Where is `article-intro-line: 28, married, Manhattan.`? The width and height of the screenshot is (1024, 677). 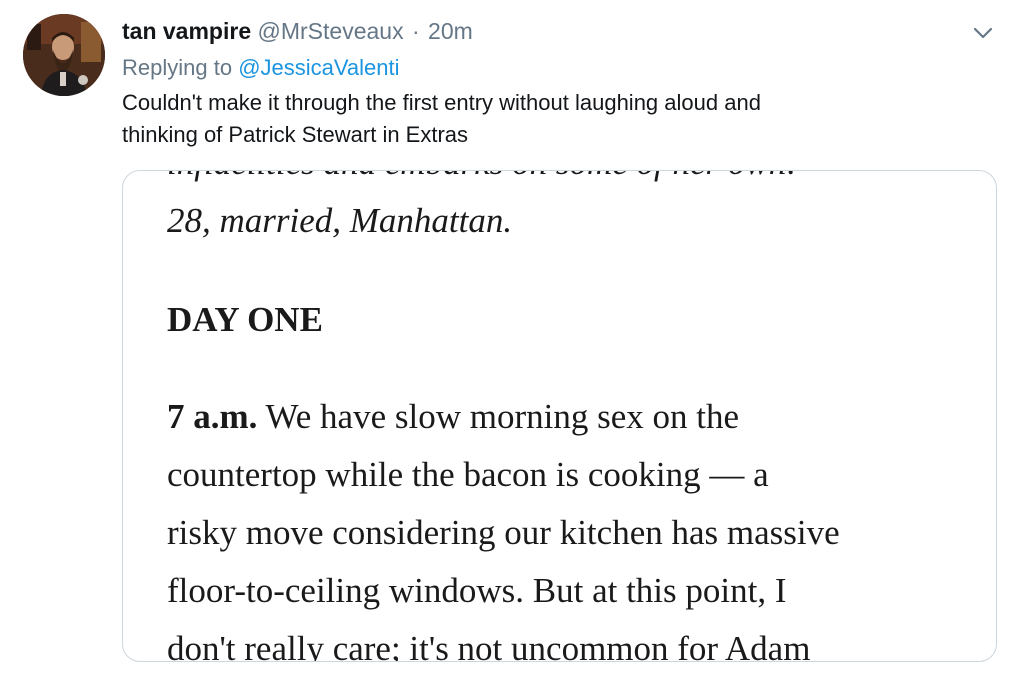 article-intro-line: 28, married, Manhattan. is located at coordinates (340, 220).